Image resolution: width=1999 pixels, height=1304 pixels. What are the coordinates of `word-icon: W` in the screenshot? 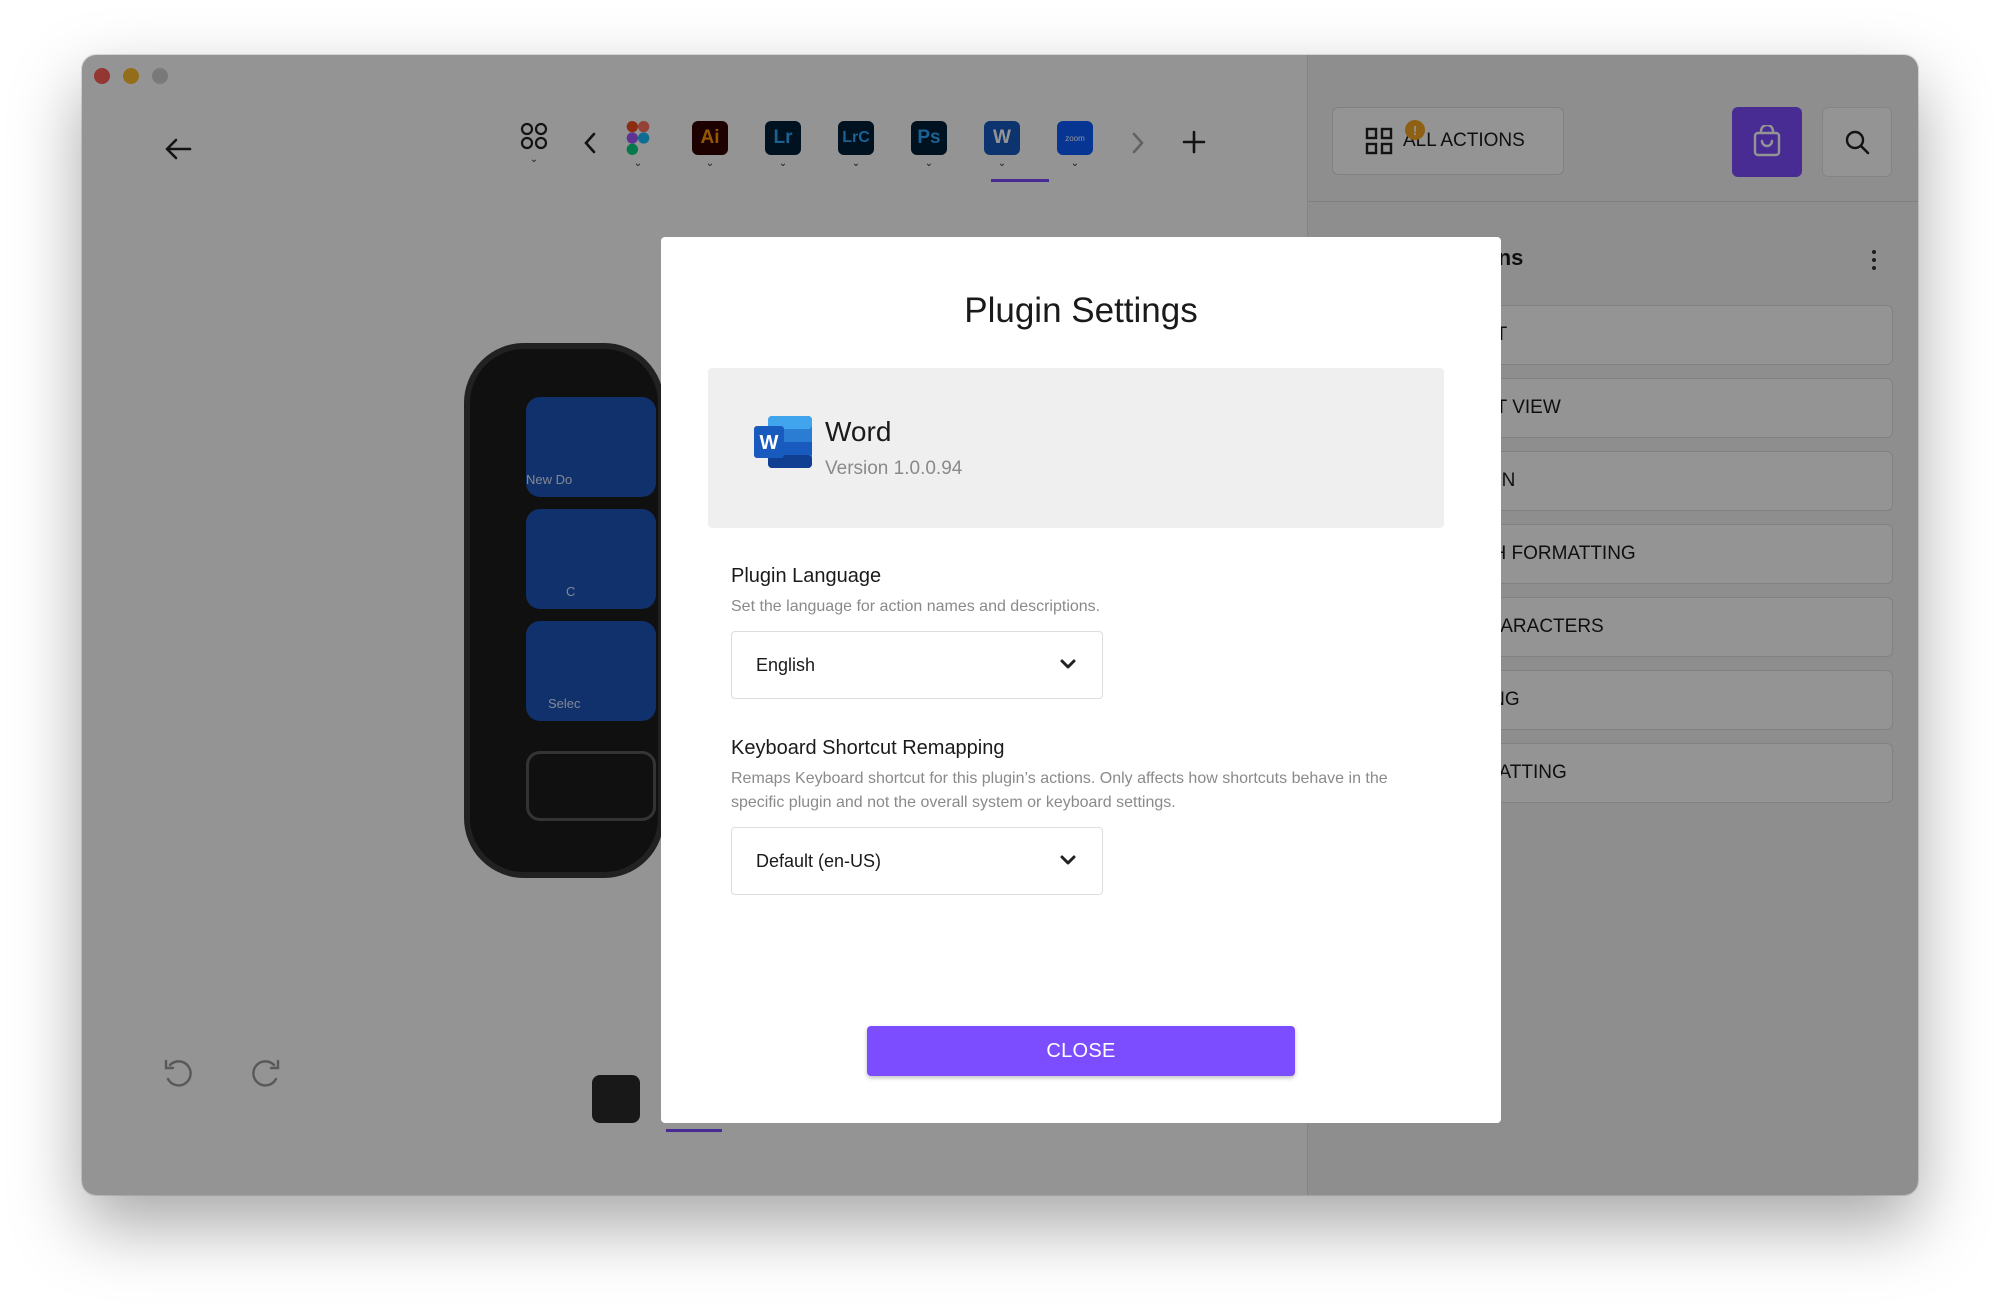 It's located at (783, 442).